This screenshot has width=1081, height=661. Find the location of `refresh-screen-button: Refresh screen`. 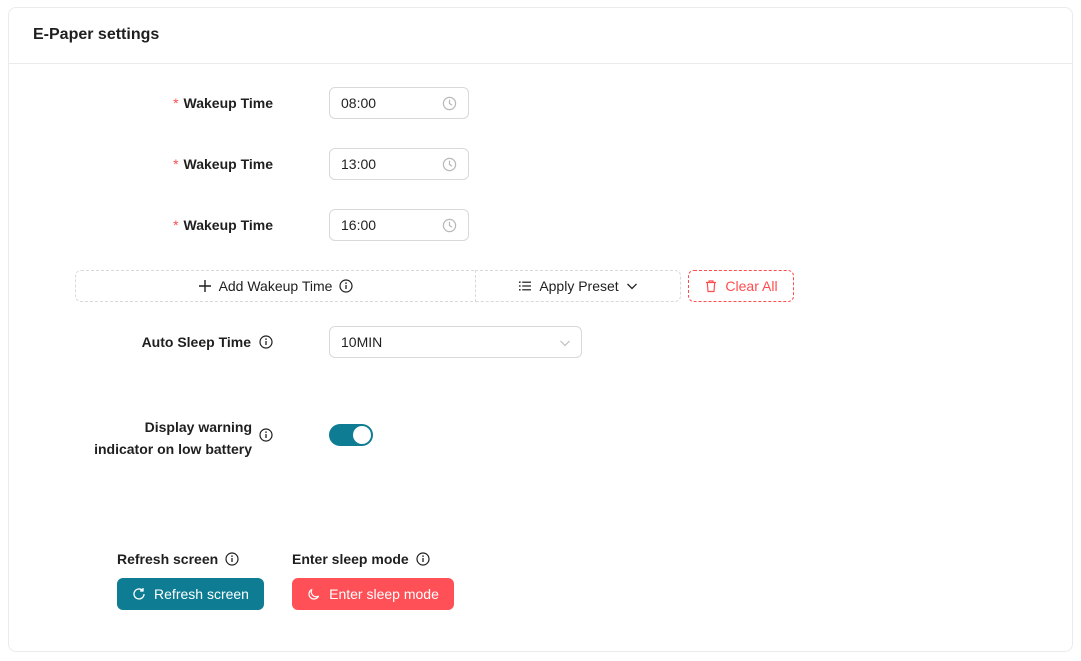

refresh-screen-button: Refresh screen is located at coordinates (190, 594).